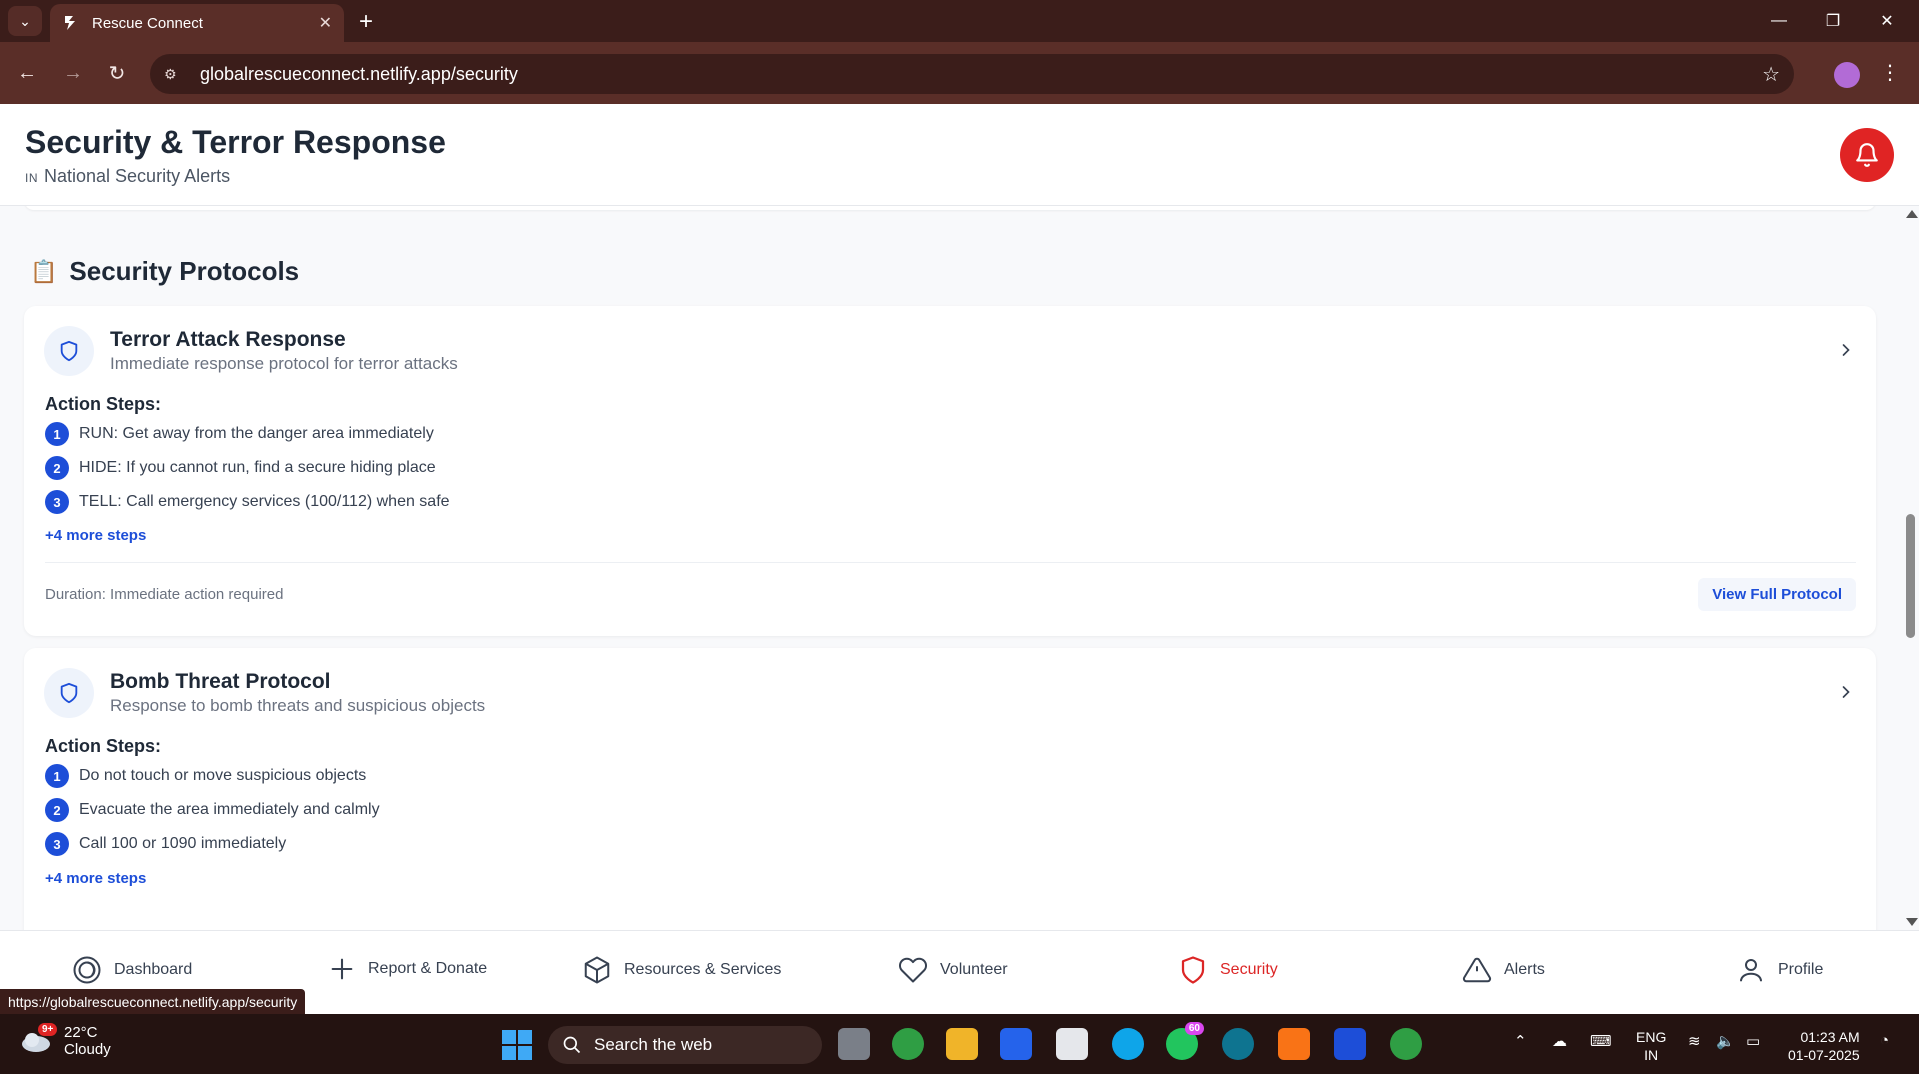 The image size is (1919, 1074). Describe the element at coordinates (1912, 922) in the screenshot. I see `scroll-down-arrow-icon` at that location.